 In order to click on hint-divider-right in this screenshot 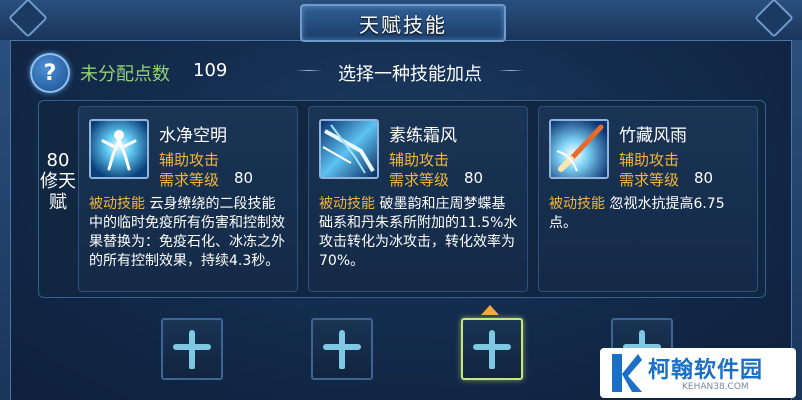, I will do `click(511, 70)`.